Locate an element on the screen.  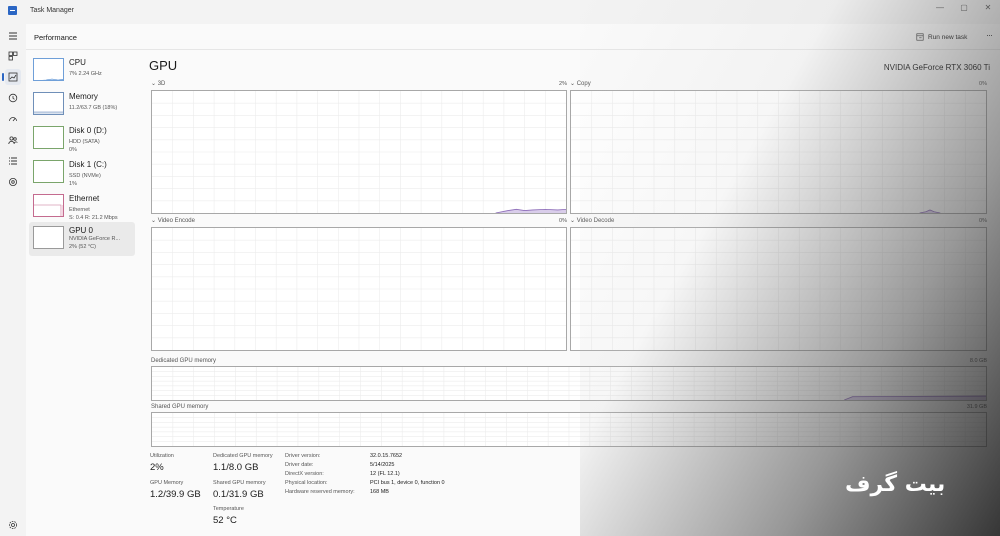
services-icon is located at coordinates (13, 182).